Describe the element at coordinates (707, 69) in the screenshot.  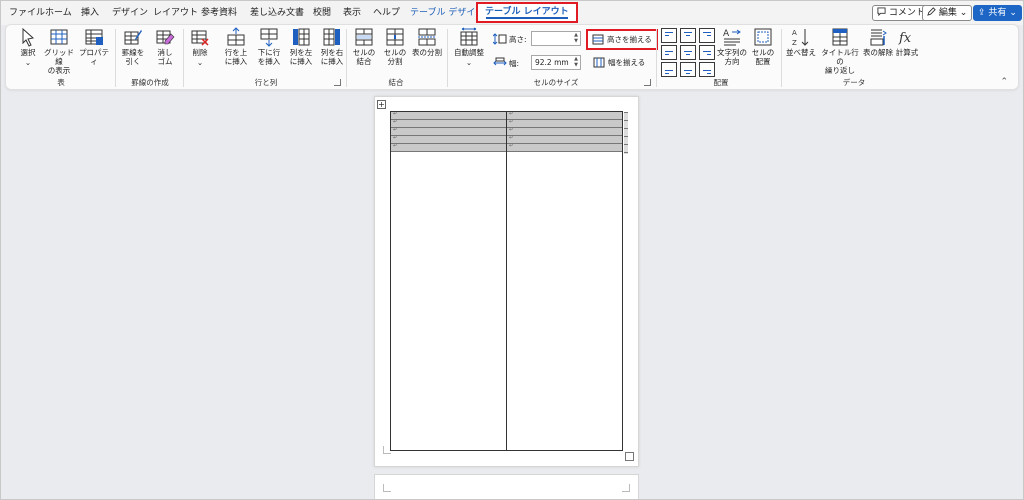
I see `align-bottom-right-icon` at that location.